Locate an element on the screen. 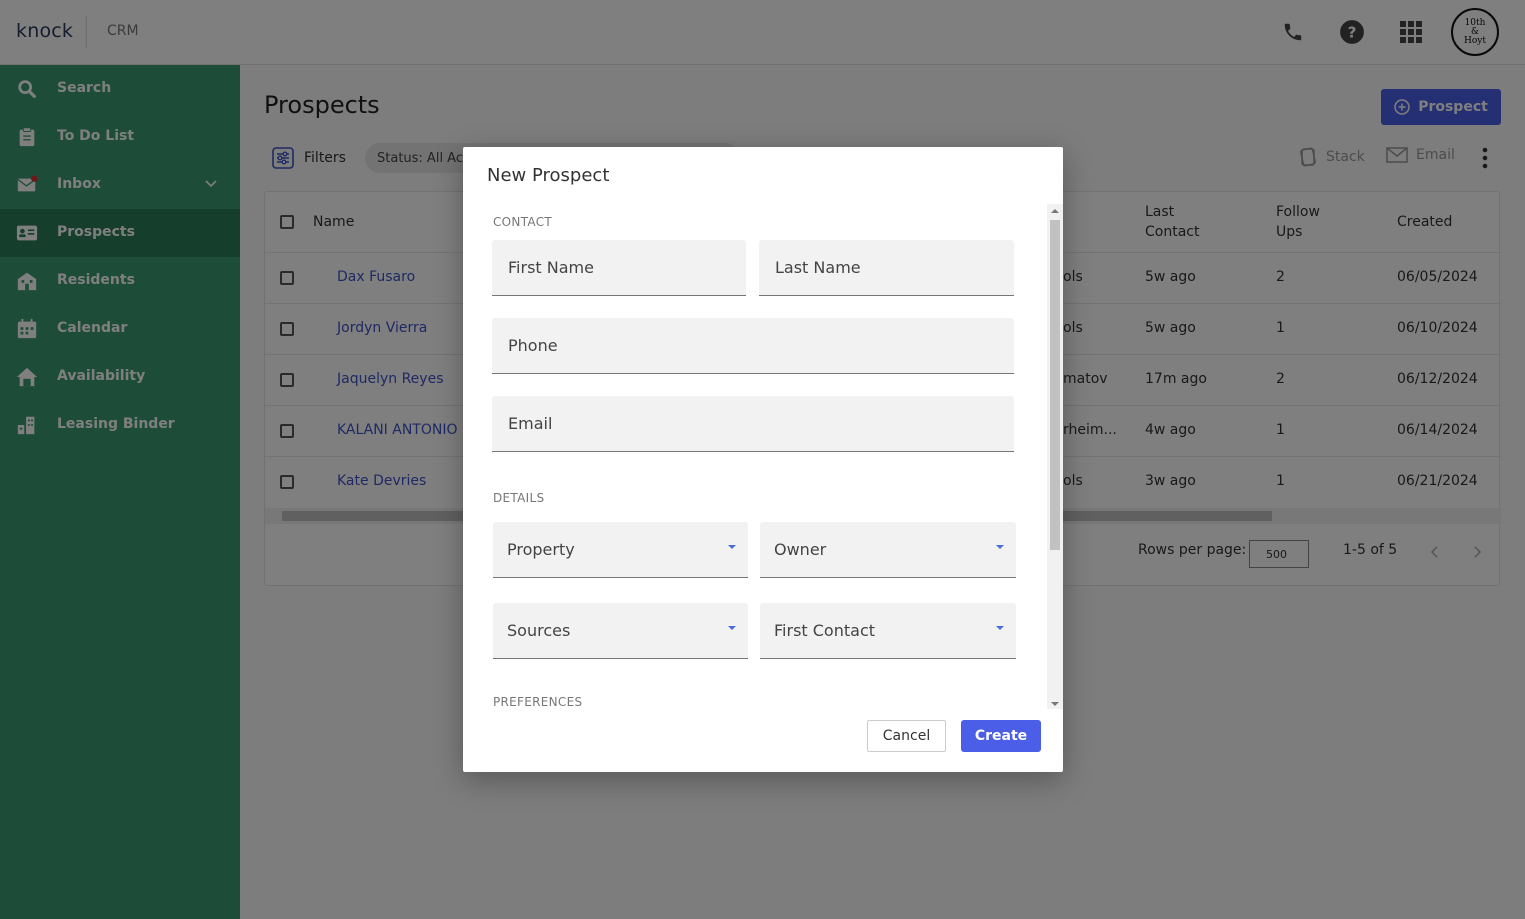 This screenshot has height=919, width=1525. section-preferences: PREFERENCES is located at coordinates (538, 702).